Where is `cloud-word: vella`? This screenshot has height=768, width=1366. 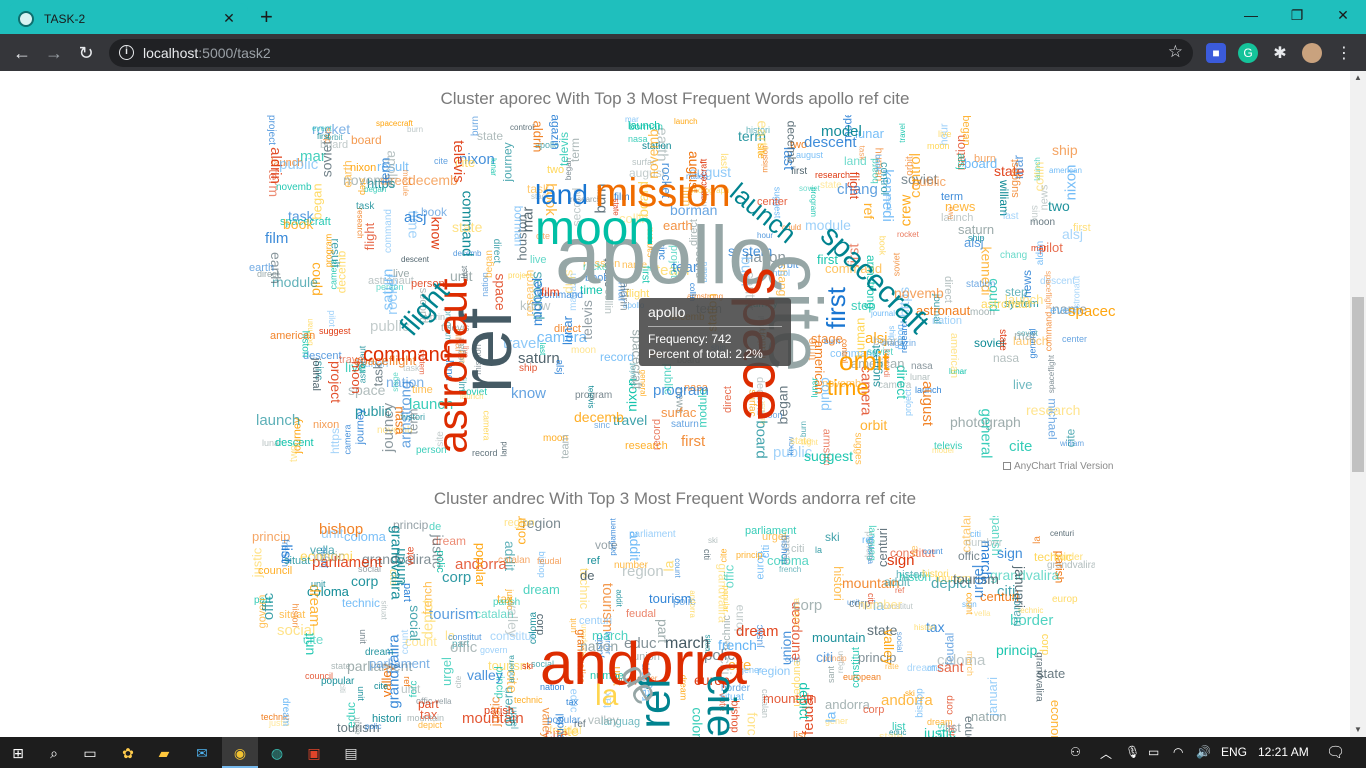
cloud-word: vella is located at coordinates (982, 614).